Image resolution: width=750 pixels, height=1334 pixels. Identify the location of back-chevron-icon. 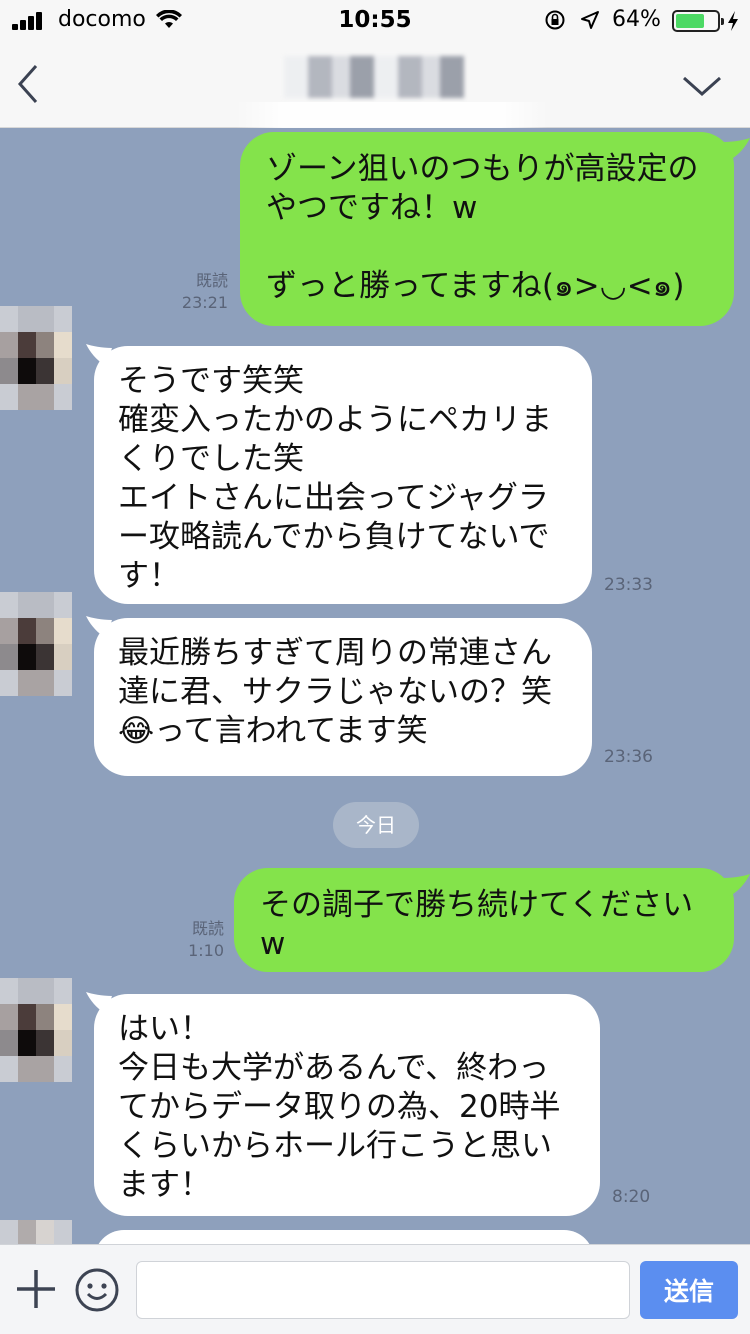
(29, 84).